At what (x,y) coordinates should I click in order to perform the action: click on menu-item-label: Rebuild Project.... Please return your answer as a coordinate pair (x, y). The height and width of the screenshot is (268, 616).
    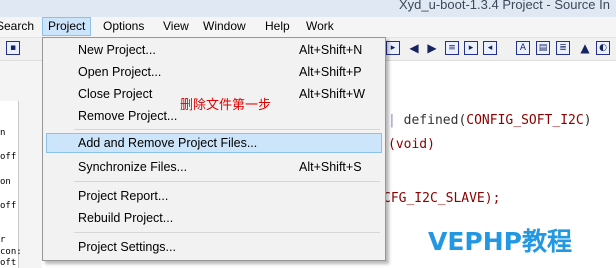
    Looking at the image, I should click on (126, 218).